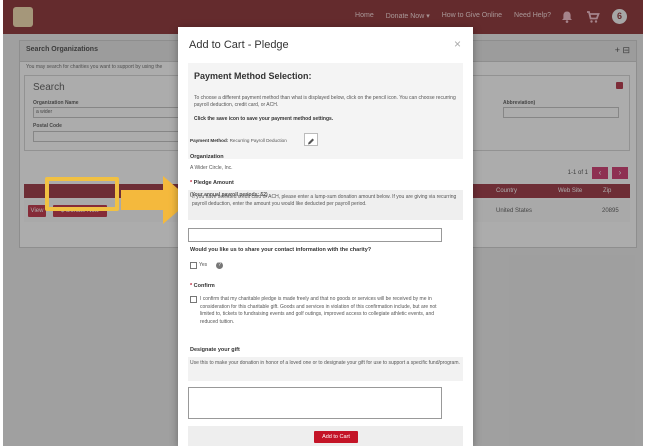 The height and width of the screenshot is (446, 646). I want to click on organization-label: Organization, so click(207, 157).